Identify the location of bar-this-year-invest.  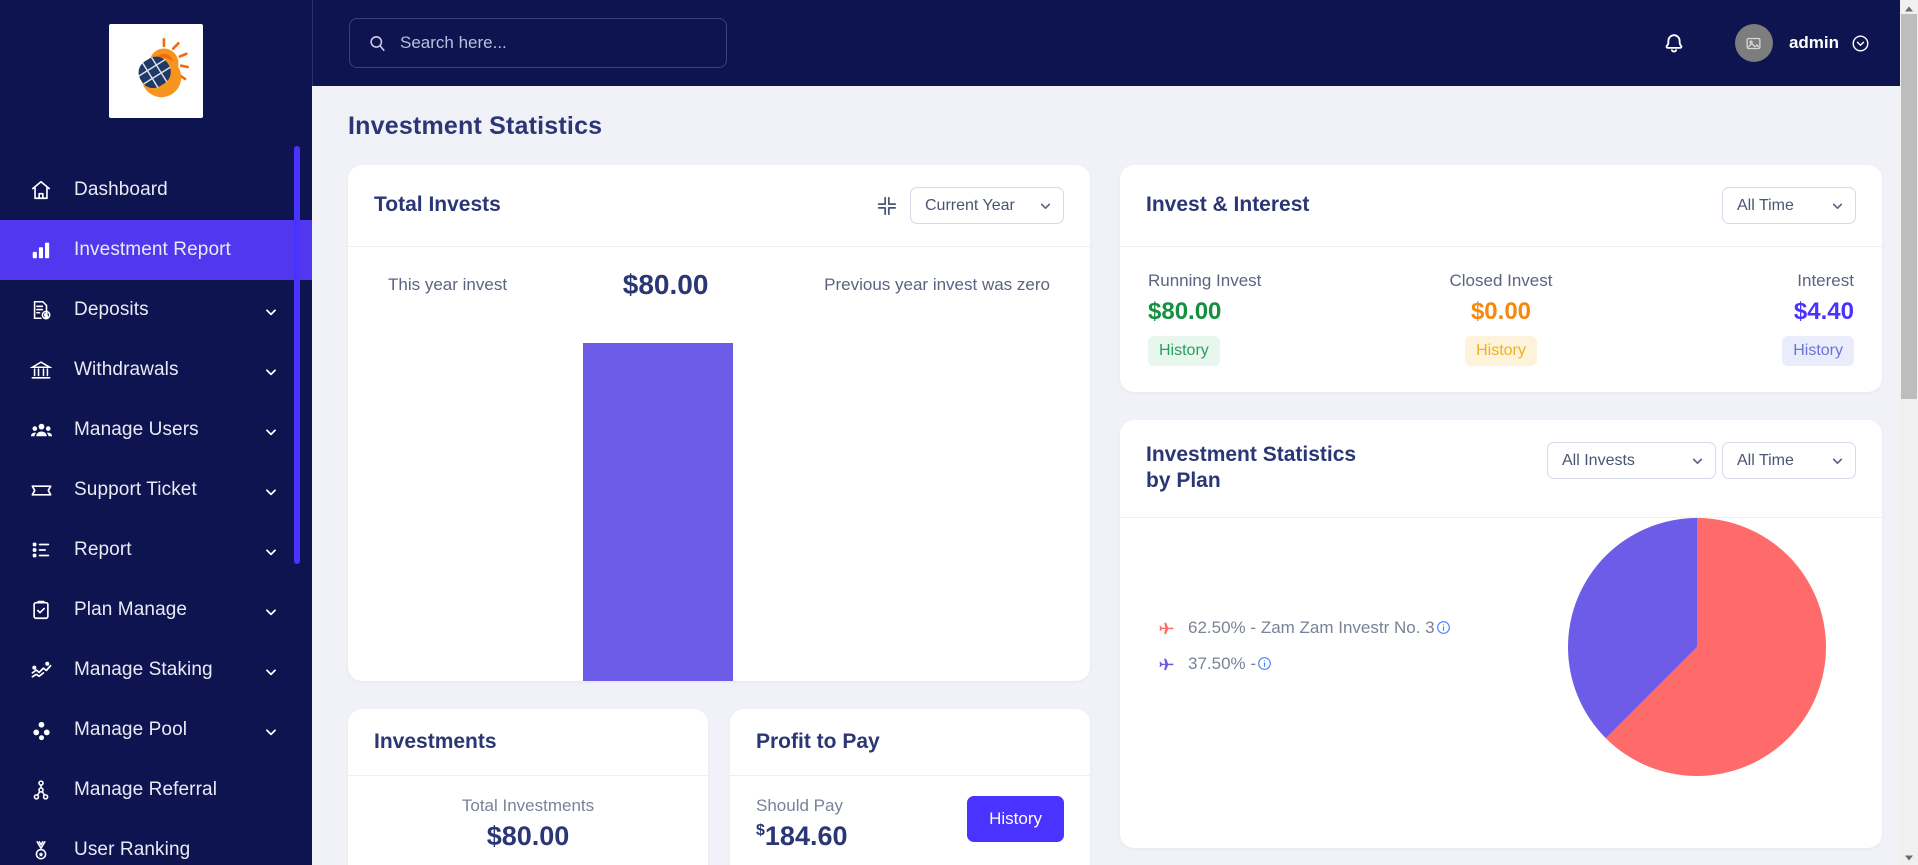
(658, 512).